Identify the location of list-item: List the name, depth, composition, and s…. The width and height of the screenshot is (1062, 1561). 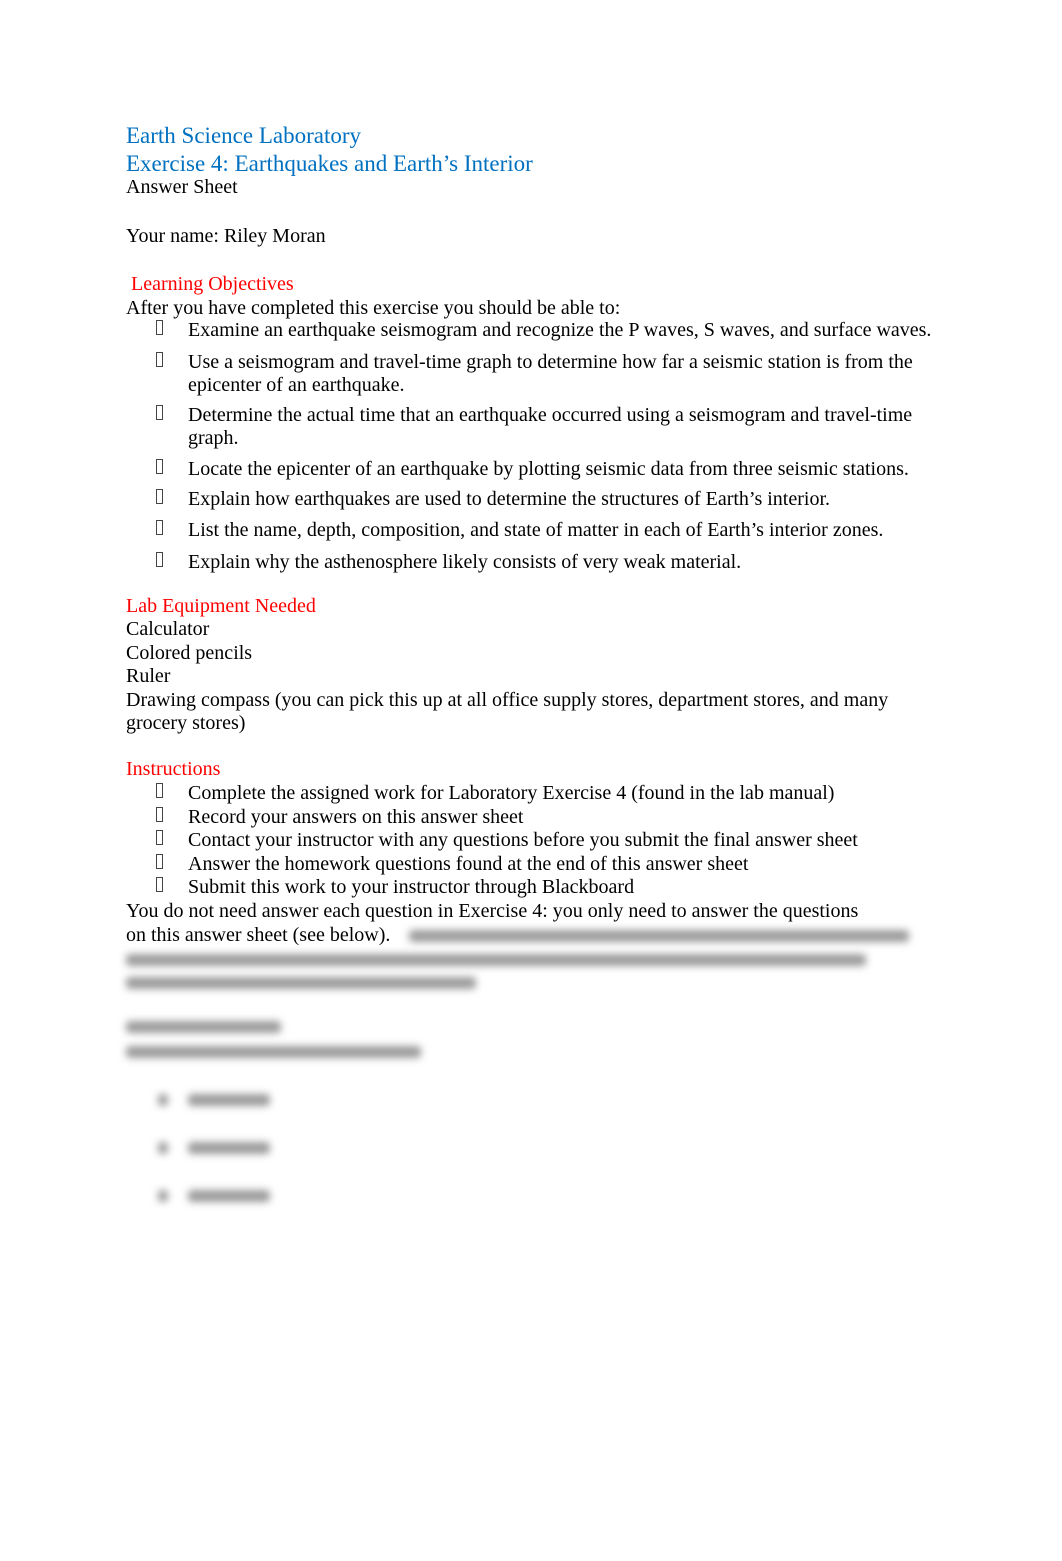
(536, 531).